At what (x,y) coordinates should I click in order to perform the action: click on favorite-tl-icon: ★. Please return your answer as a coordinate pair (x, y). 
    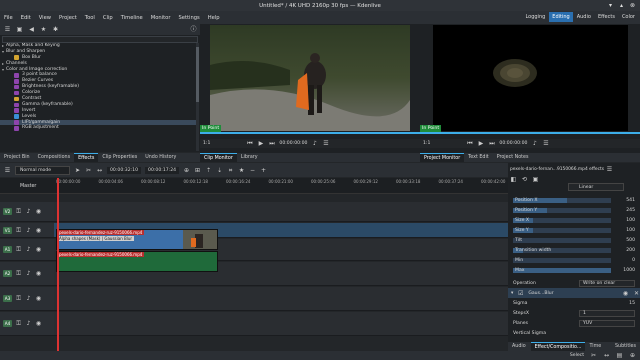
    Looking at the image, I should click on (241, 170).